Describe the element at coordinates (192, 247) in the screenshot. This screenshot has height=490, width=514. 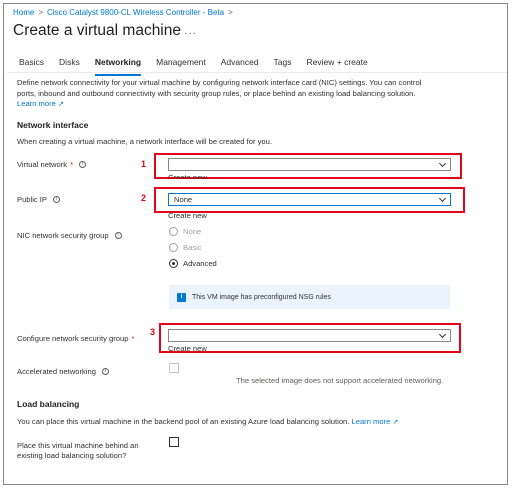
I see `radio-label: Basic` at that location.